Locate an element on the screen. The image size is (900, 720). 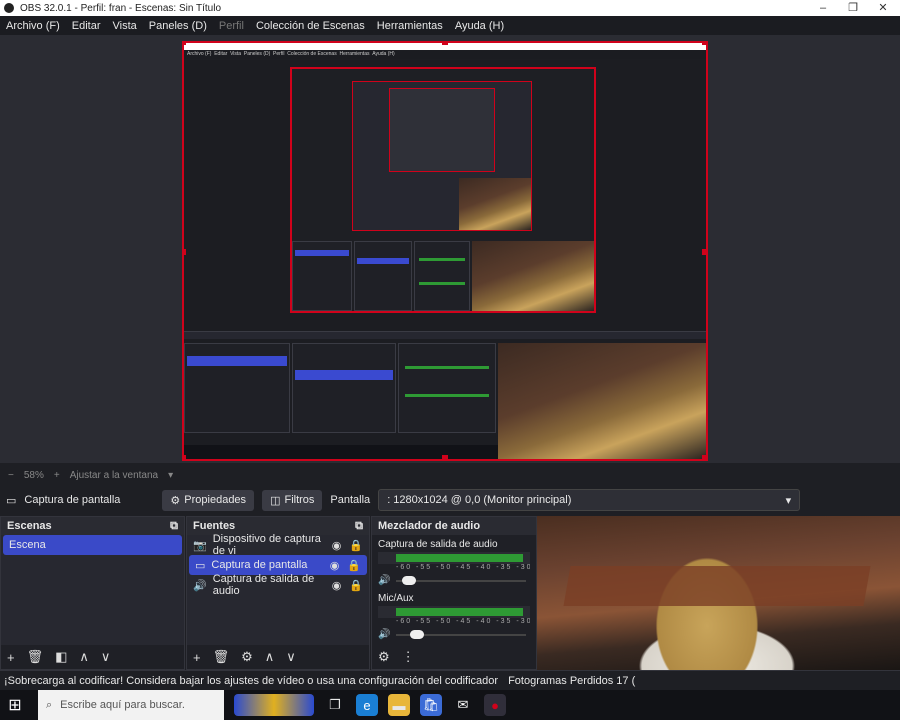
menu-editar: Editar is located at coordinates (86, 26).